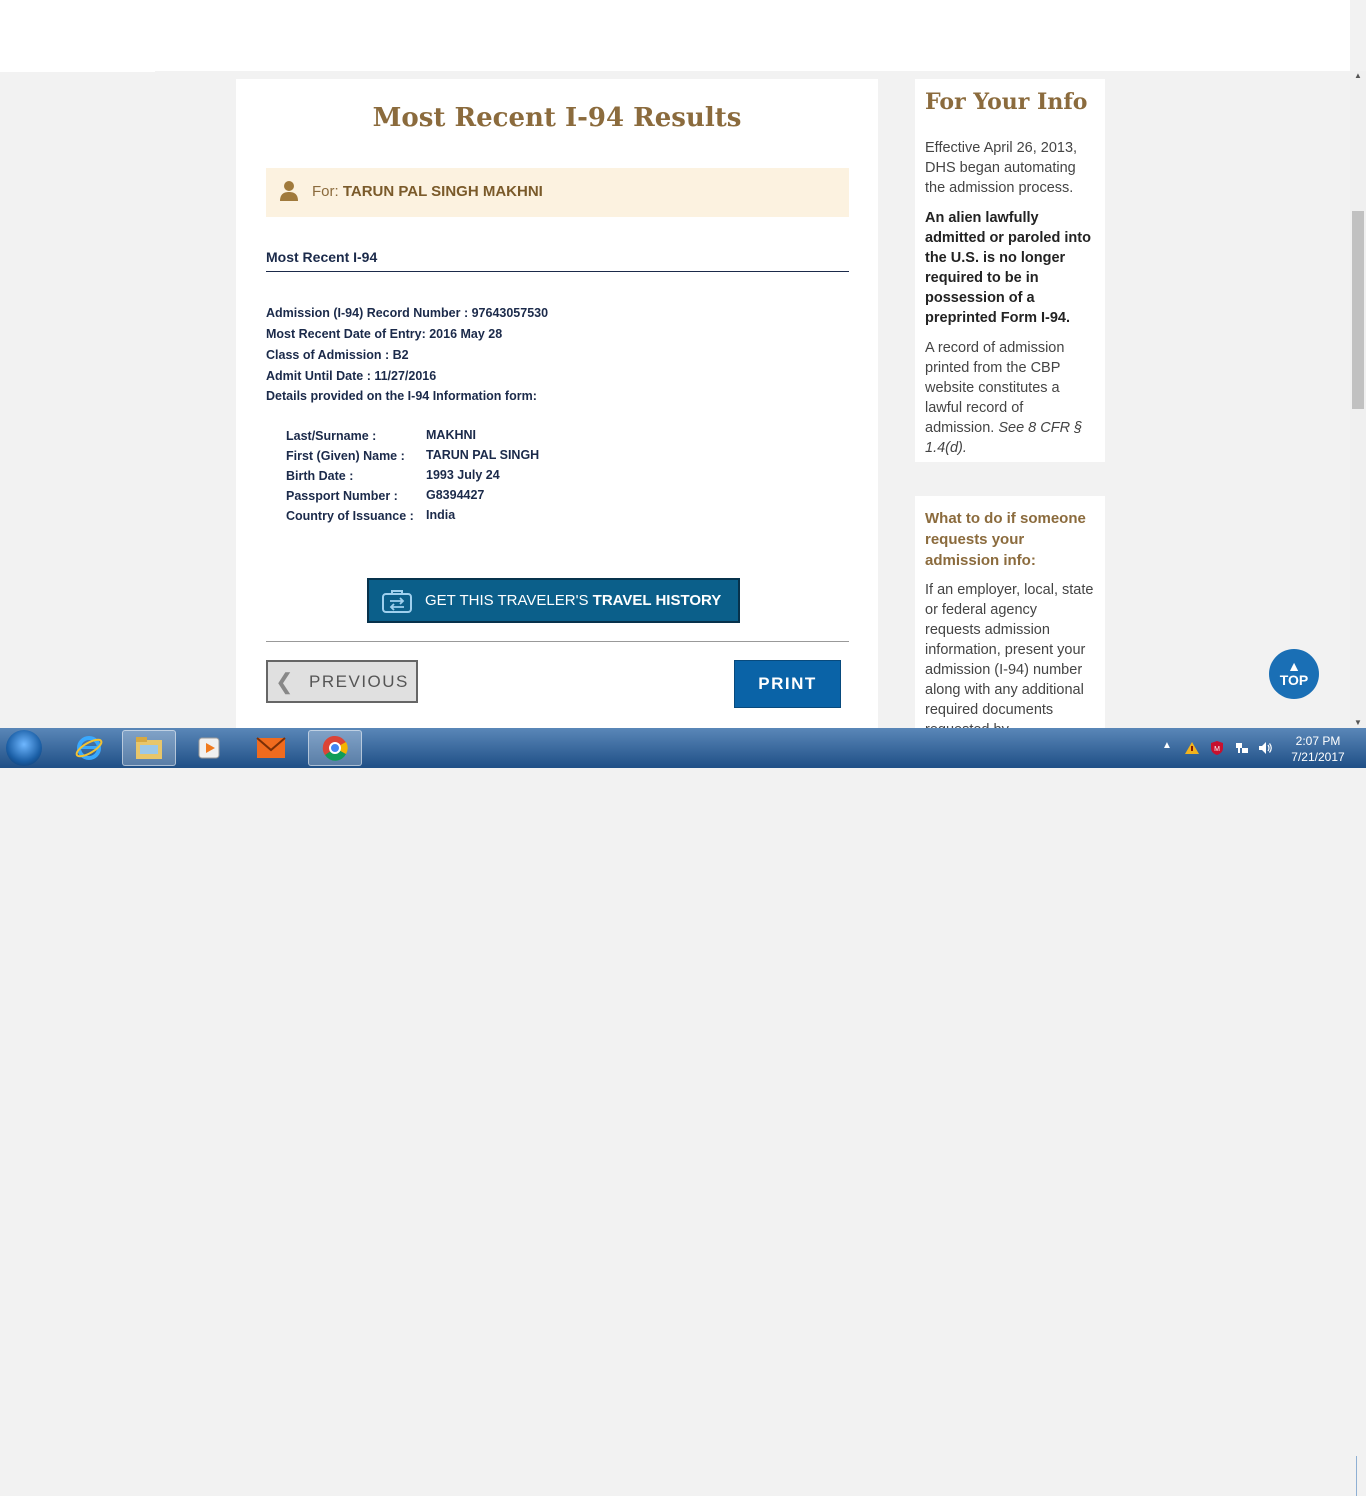 The height and width of the screenshot is (1496, 1366). What do you see at coordinates (1015, 479) in the screenshot?
I see `sidebar-gap` at bounding box center [1015, 479].